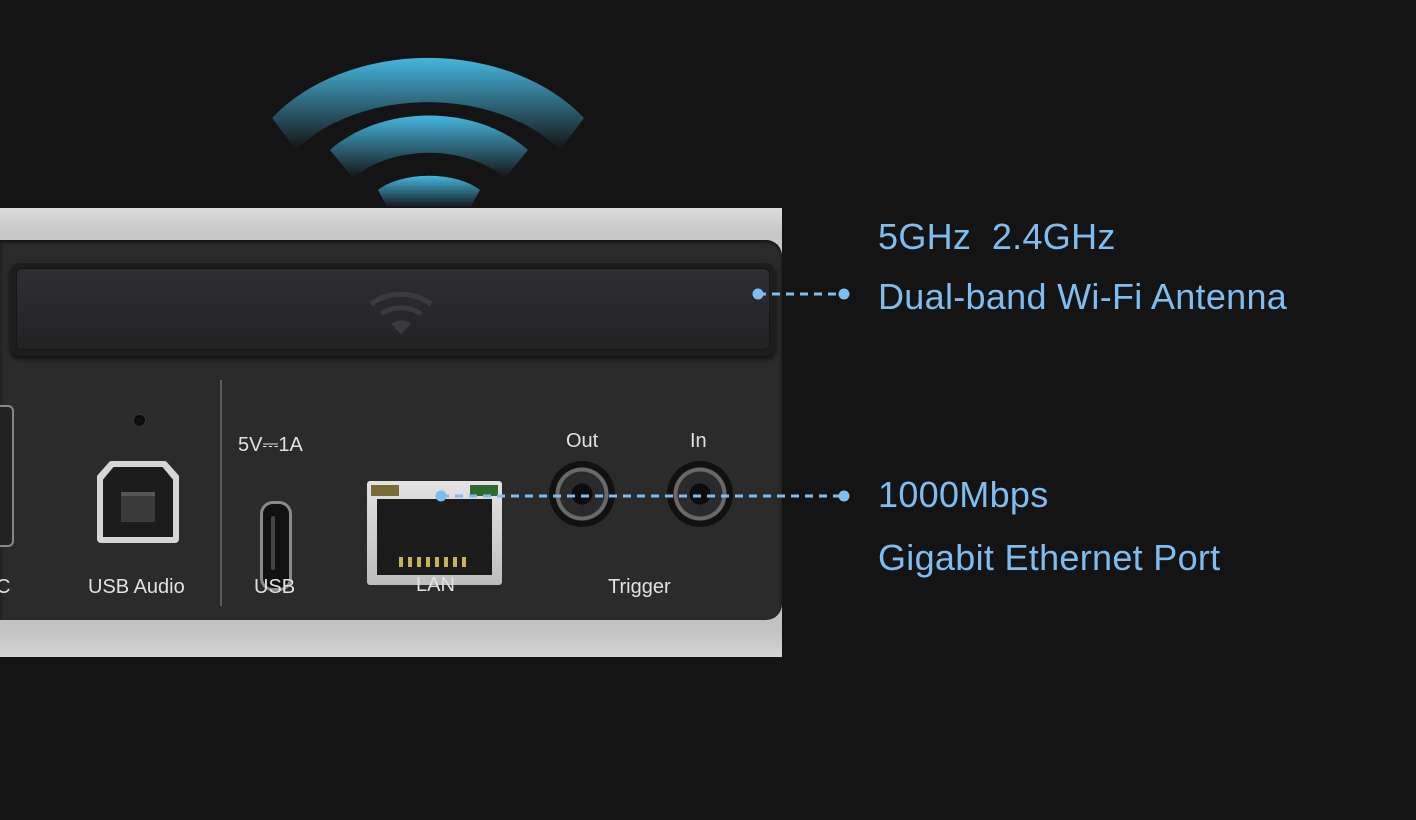 The height and width of the screenshot is (820, 1416). What do you see at coordinates (401, 312) in the screenshot?
I see `wifi-logo-icon` at bounding box center [401, 312].